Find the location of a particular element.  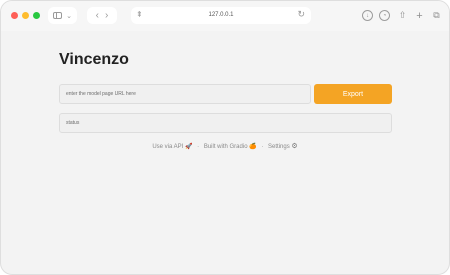

address-text: 127.0.0.1 is located at coordinates (221, 15).